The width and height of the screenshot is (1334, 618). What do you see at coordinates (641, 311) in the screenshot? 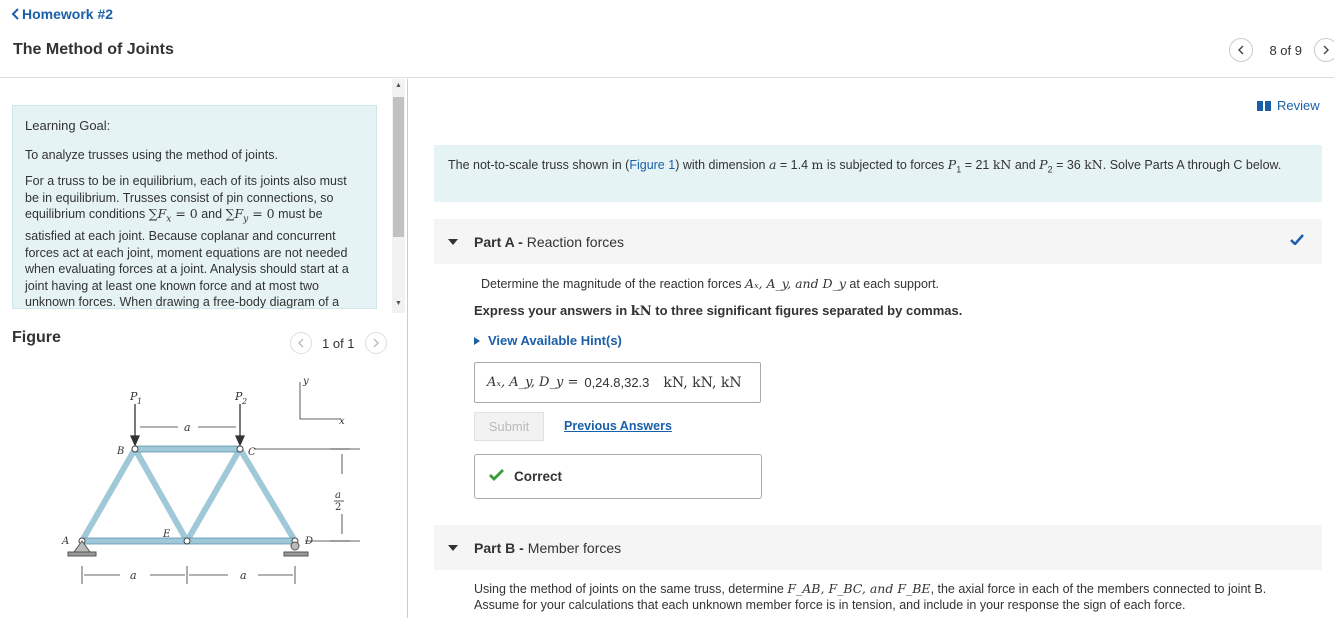
I see `express-unit: kN` at bounding box center [641, 311].